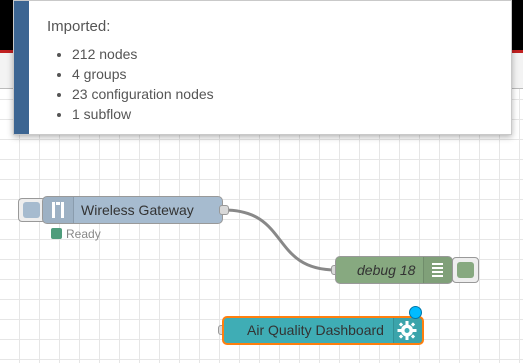  I want to click on notification-accent, so click(21, 67).